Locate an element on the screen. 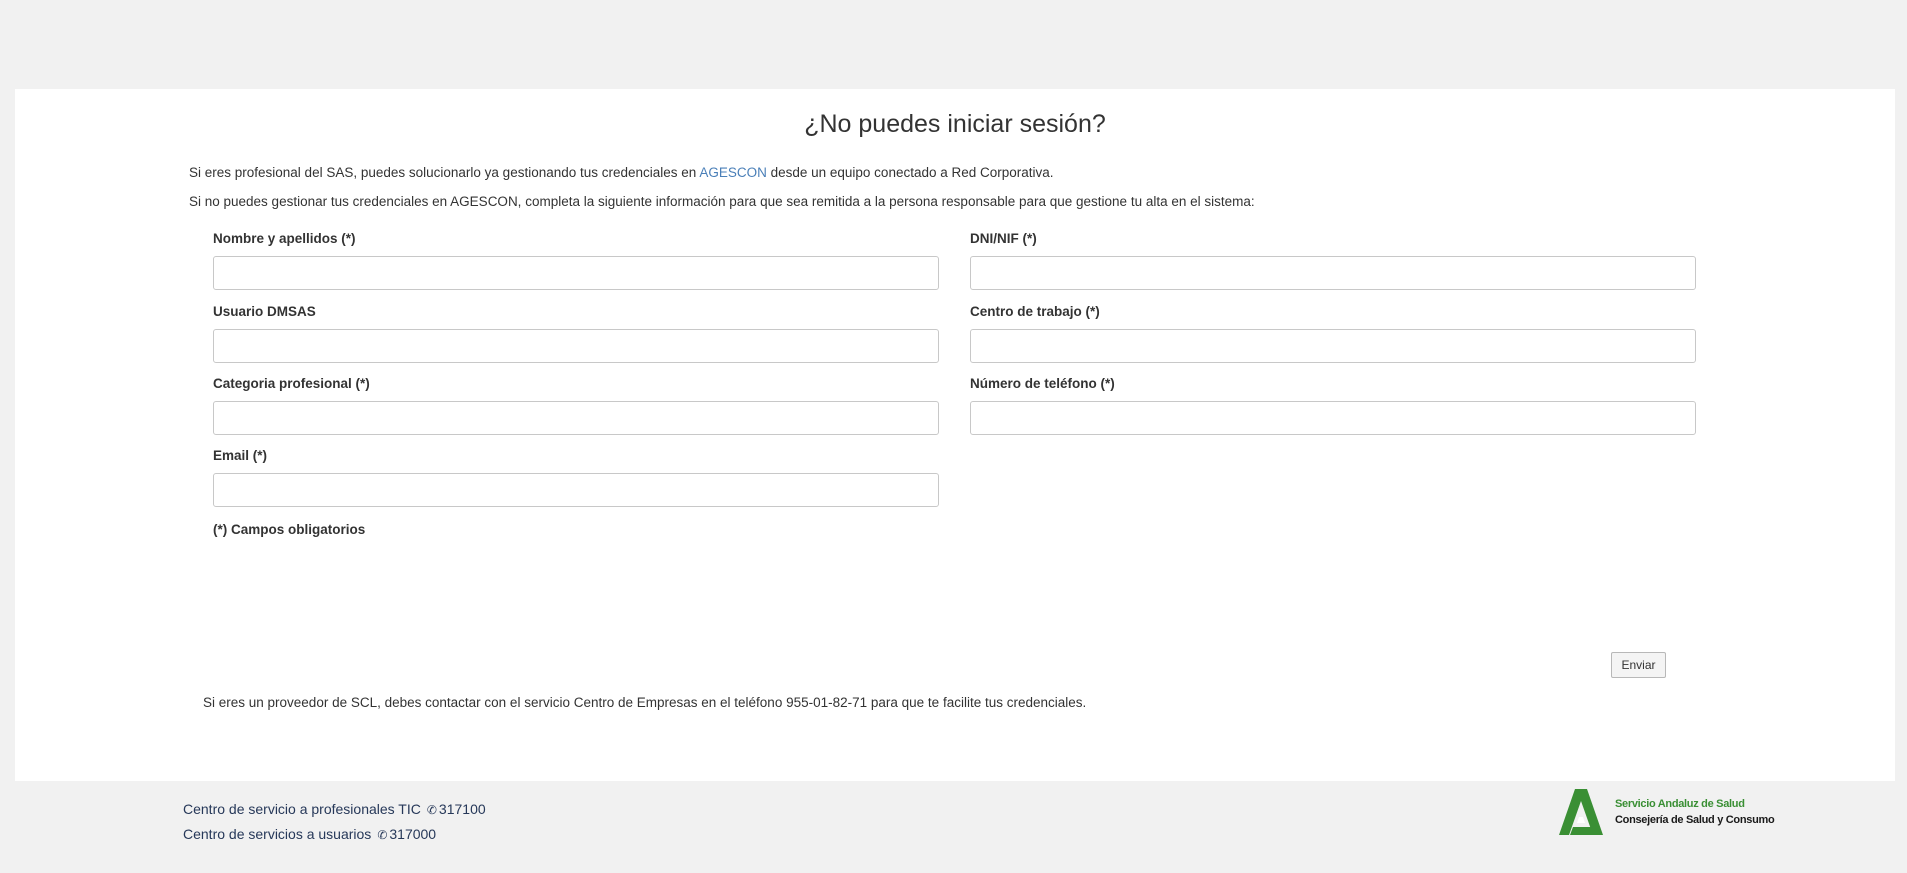 The image size is (1907, 873). email-input is located at coordinates (576, 490).